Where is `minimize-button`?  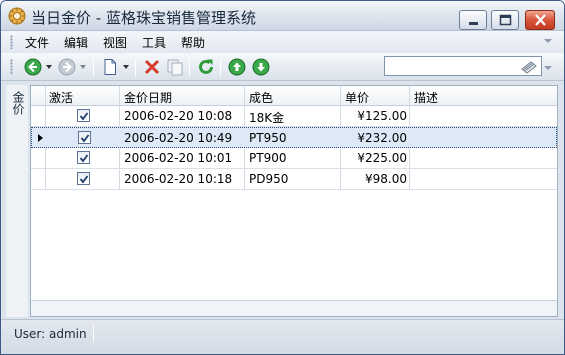 minimize-button is located at coordinates (473, 20).